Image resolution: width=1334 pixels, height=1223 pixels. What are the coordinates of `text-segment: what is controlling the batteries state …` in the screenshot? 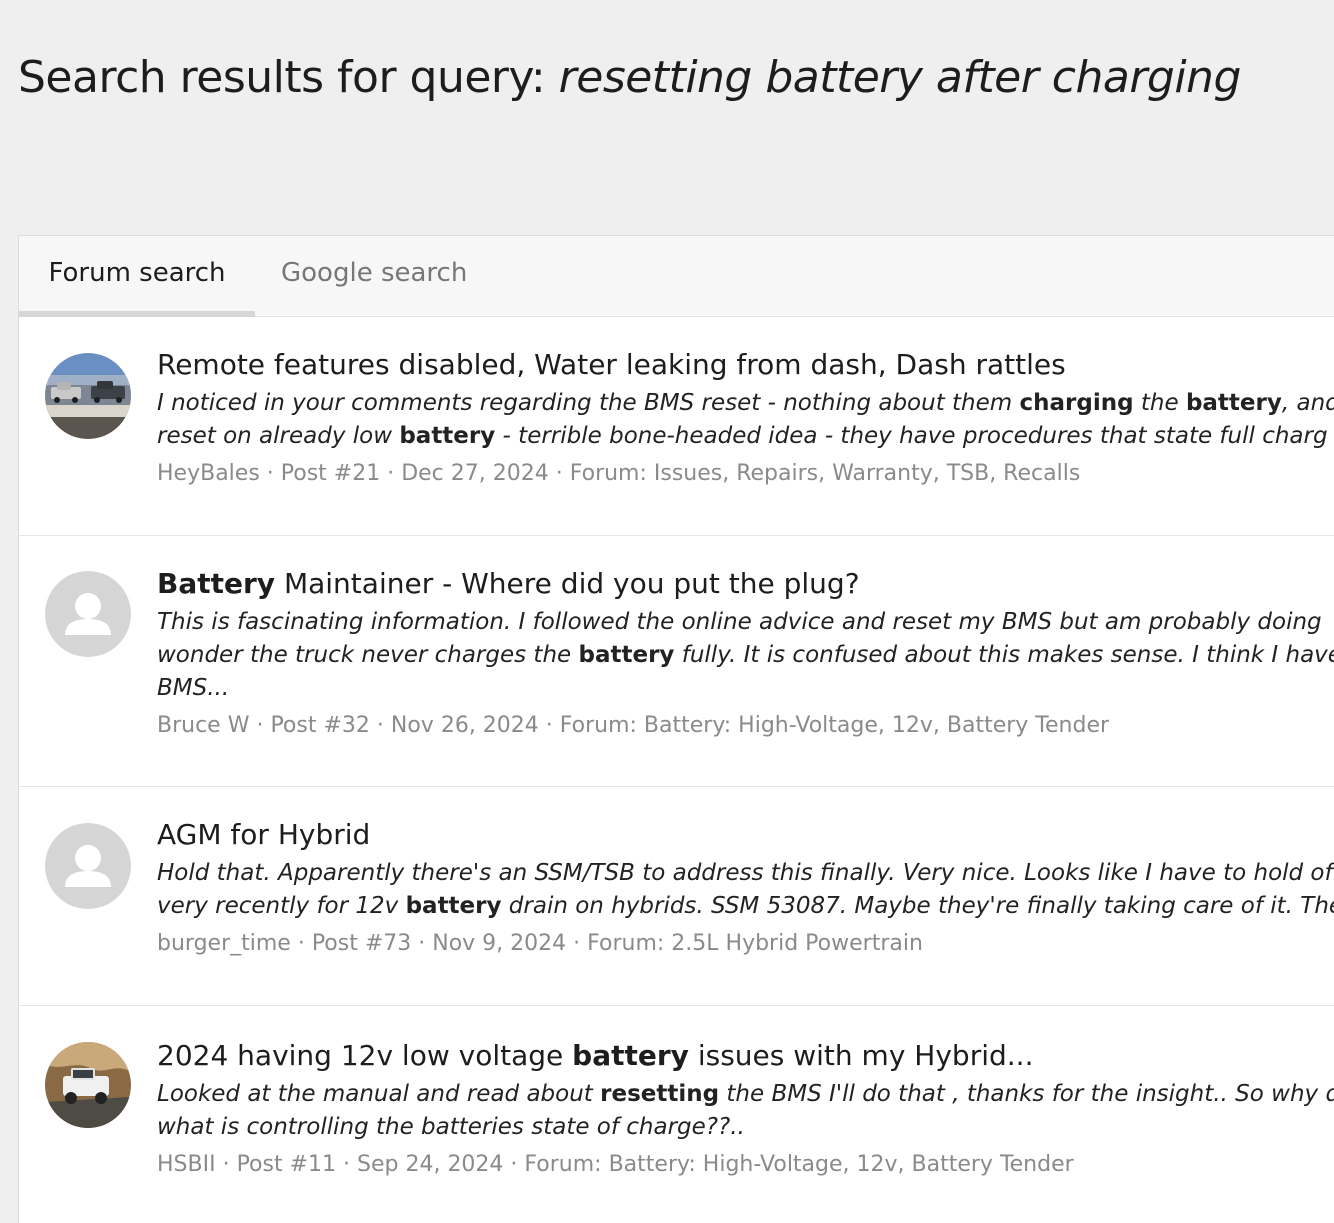 It's located at (451, 1127).